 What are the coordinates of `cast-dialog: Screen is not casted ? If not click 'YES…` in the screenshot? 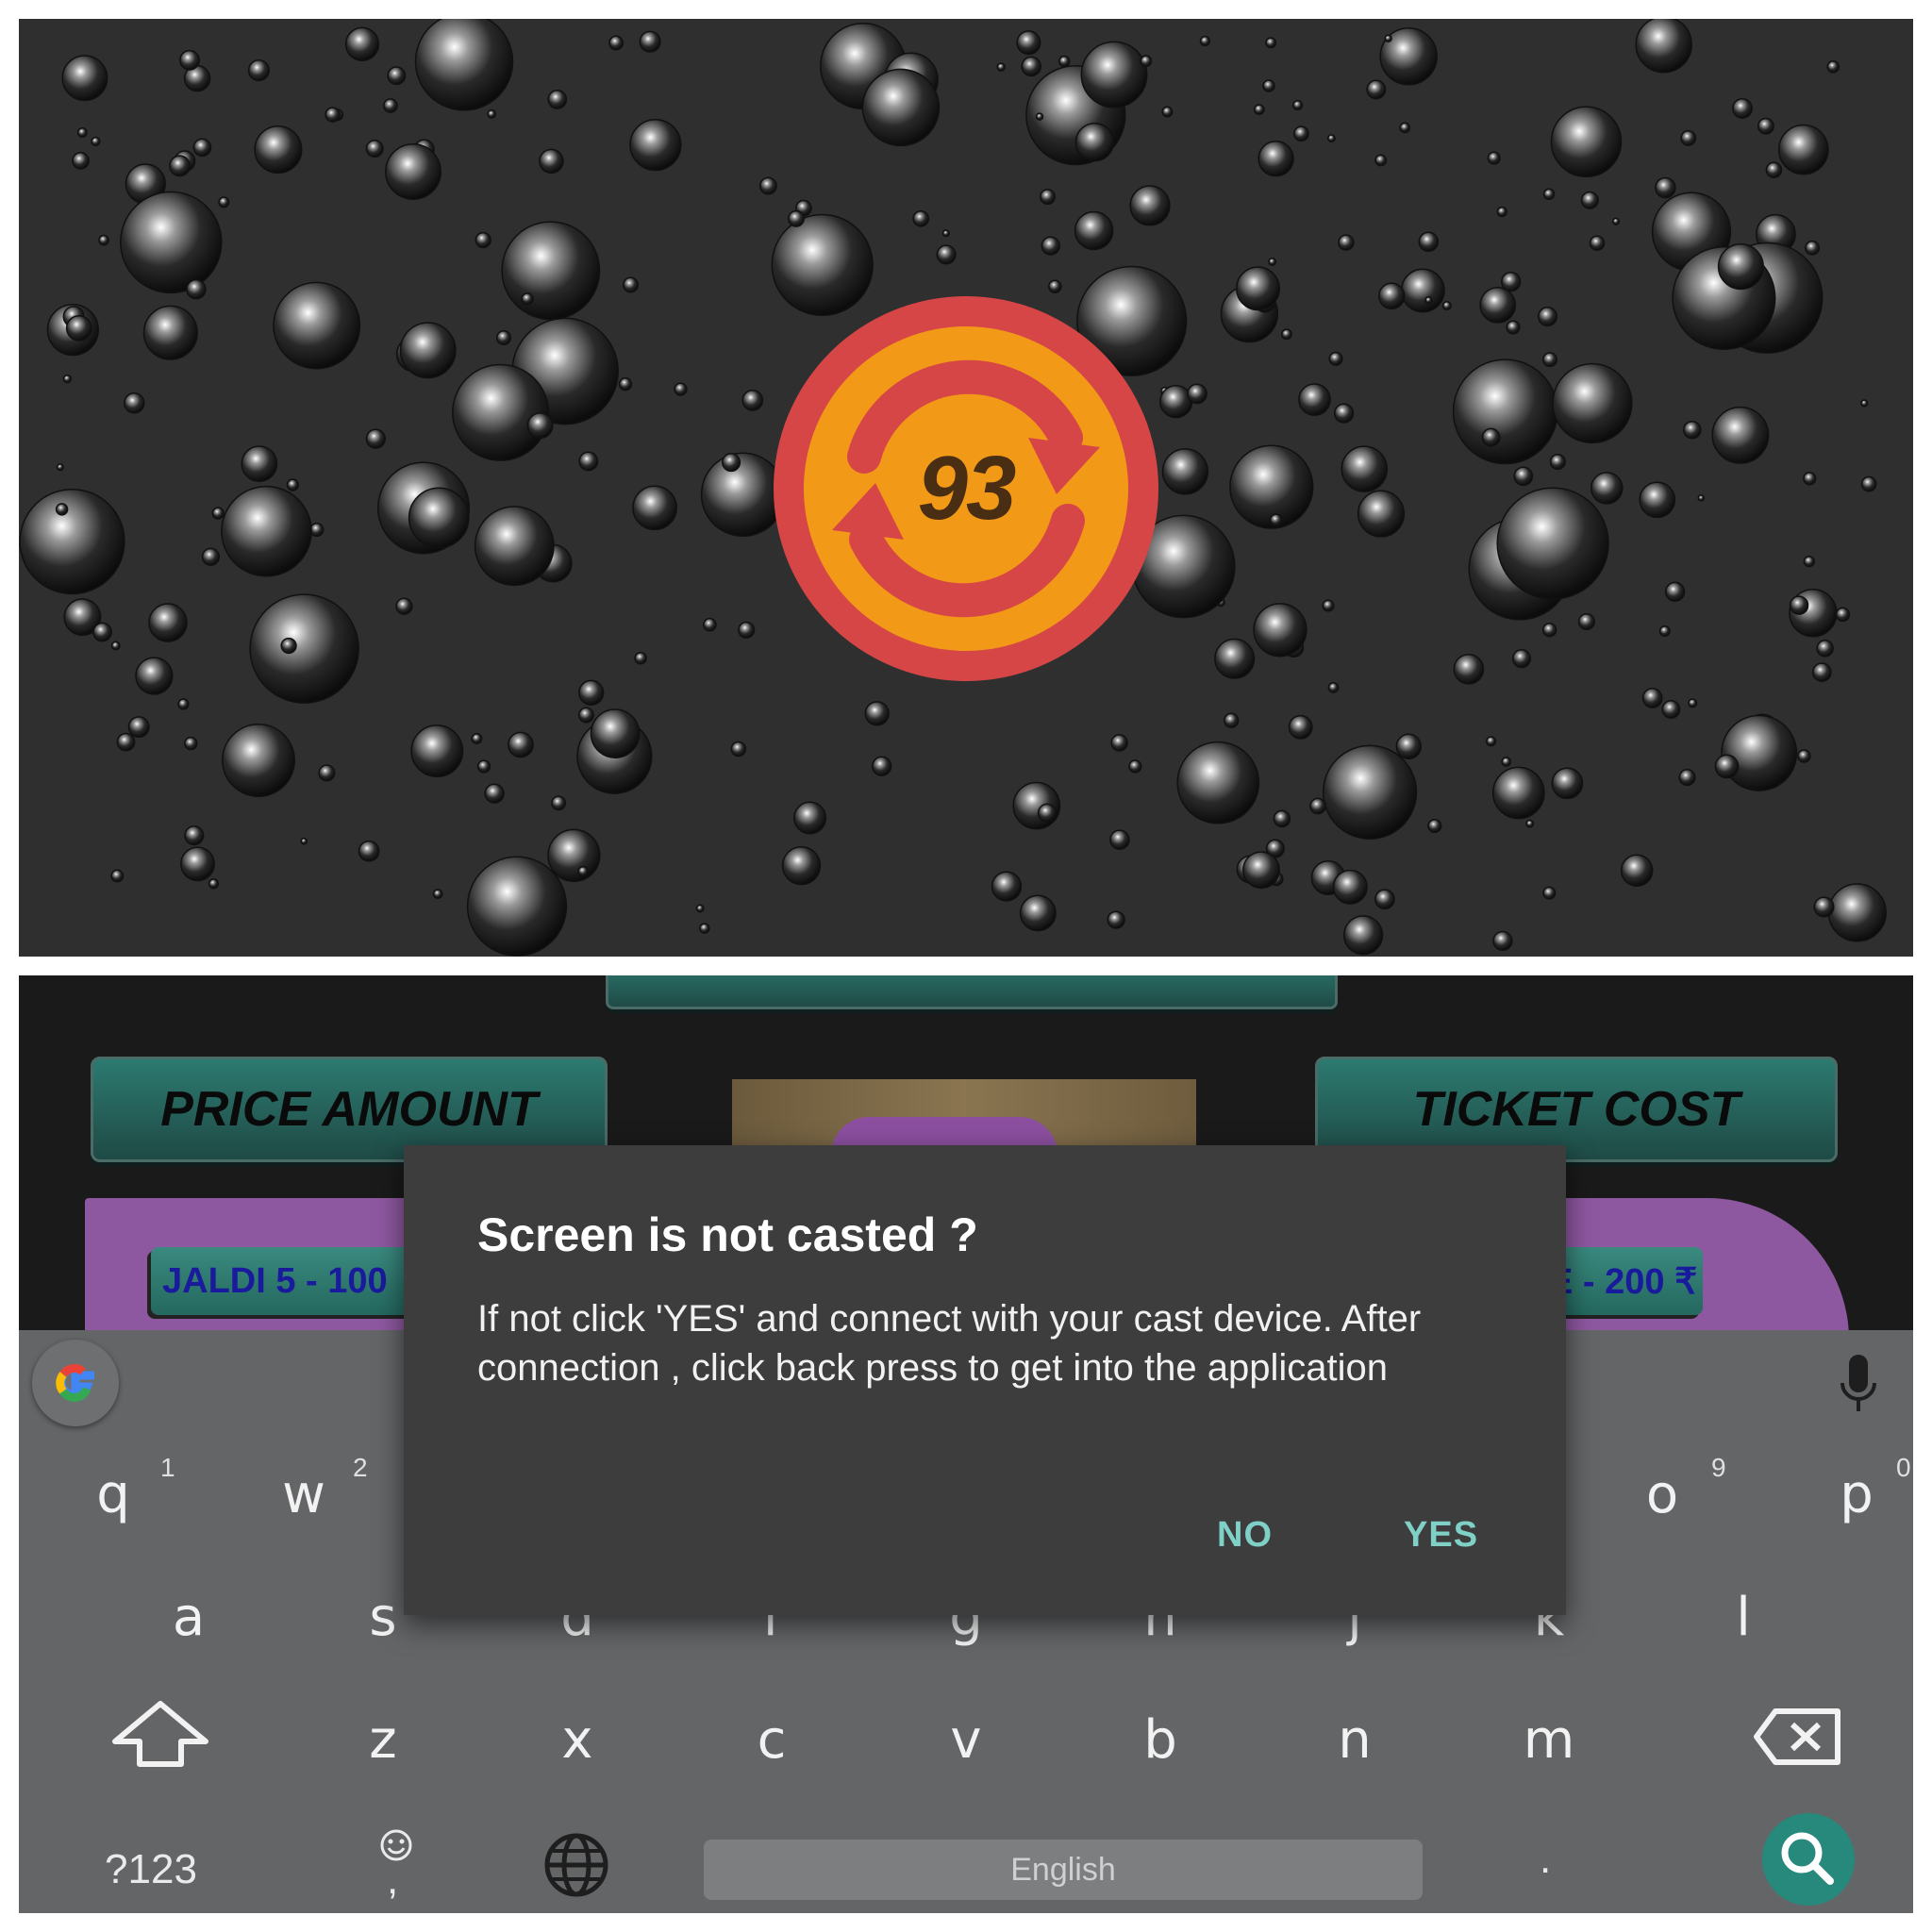 It's located at (985, 1380).